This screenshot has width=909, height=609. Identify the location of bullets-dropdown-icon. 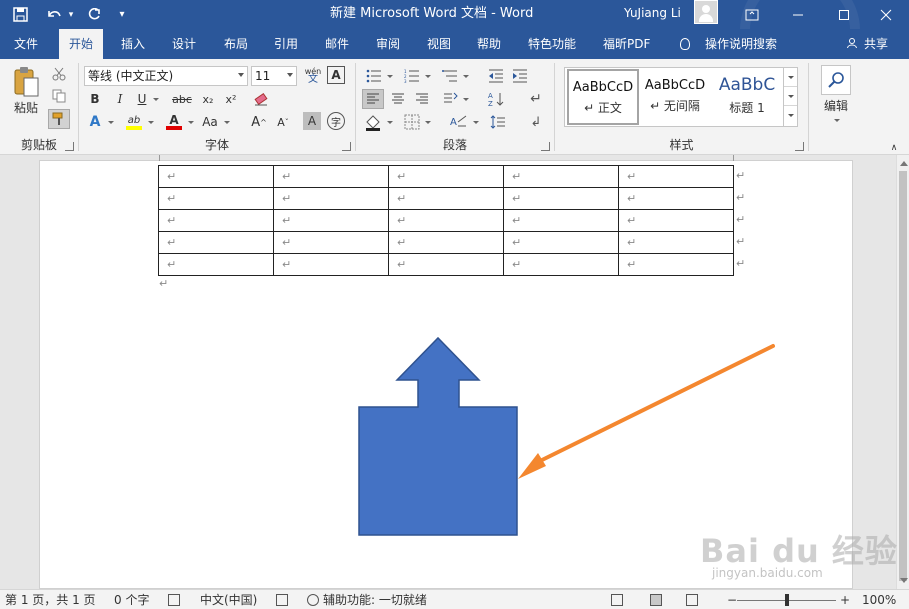
(389, 76).